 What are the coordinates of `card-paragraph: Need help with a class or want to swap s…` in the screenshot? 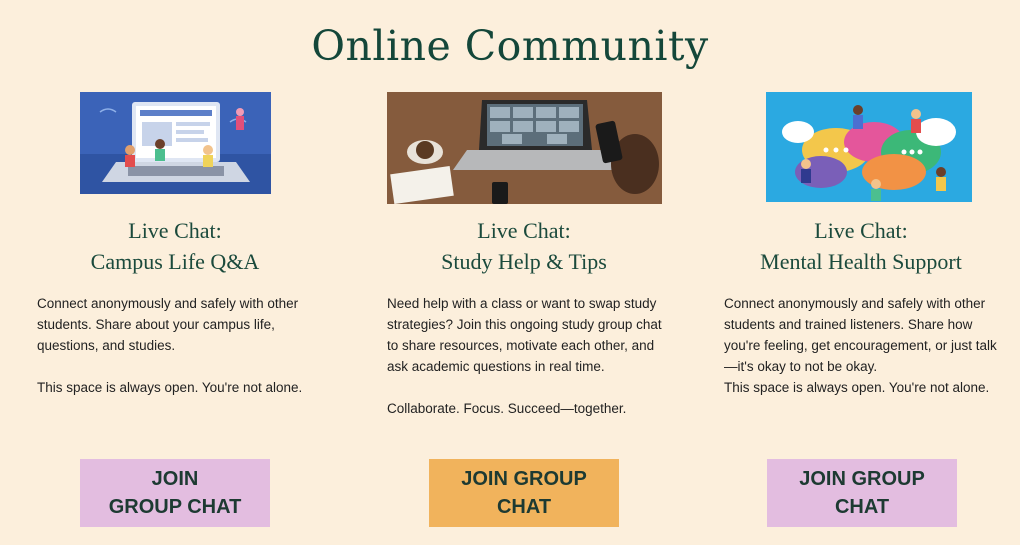 It's located at (524, 335).